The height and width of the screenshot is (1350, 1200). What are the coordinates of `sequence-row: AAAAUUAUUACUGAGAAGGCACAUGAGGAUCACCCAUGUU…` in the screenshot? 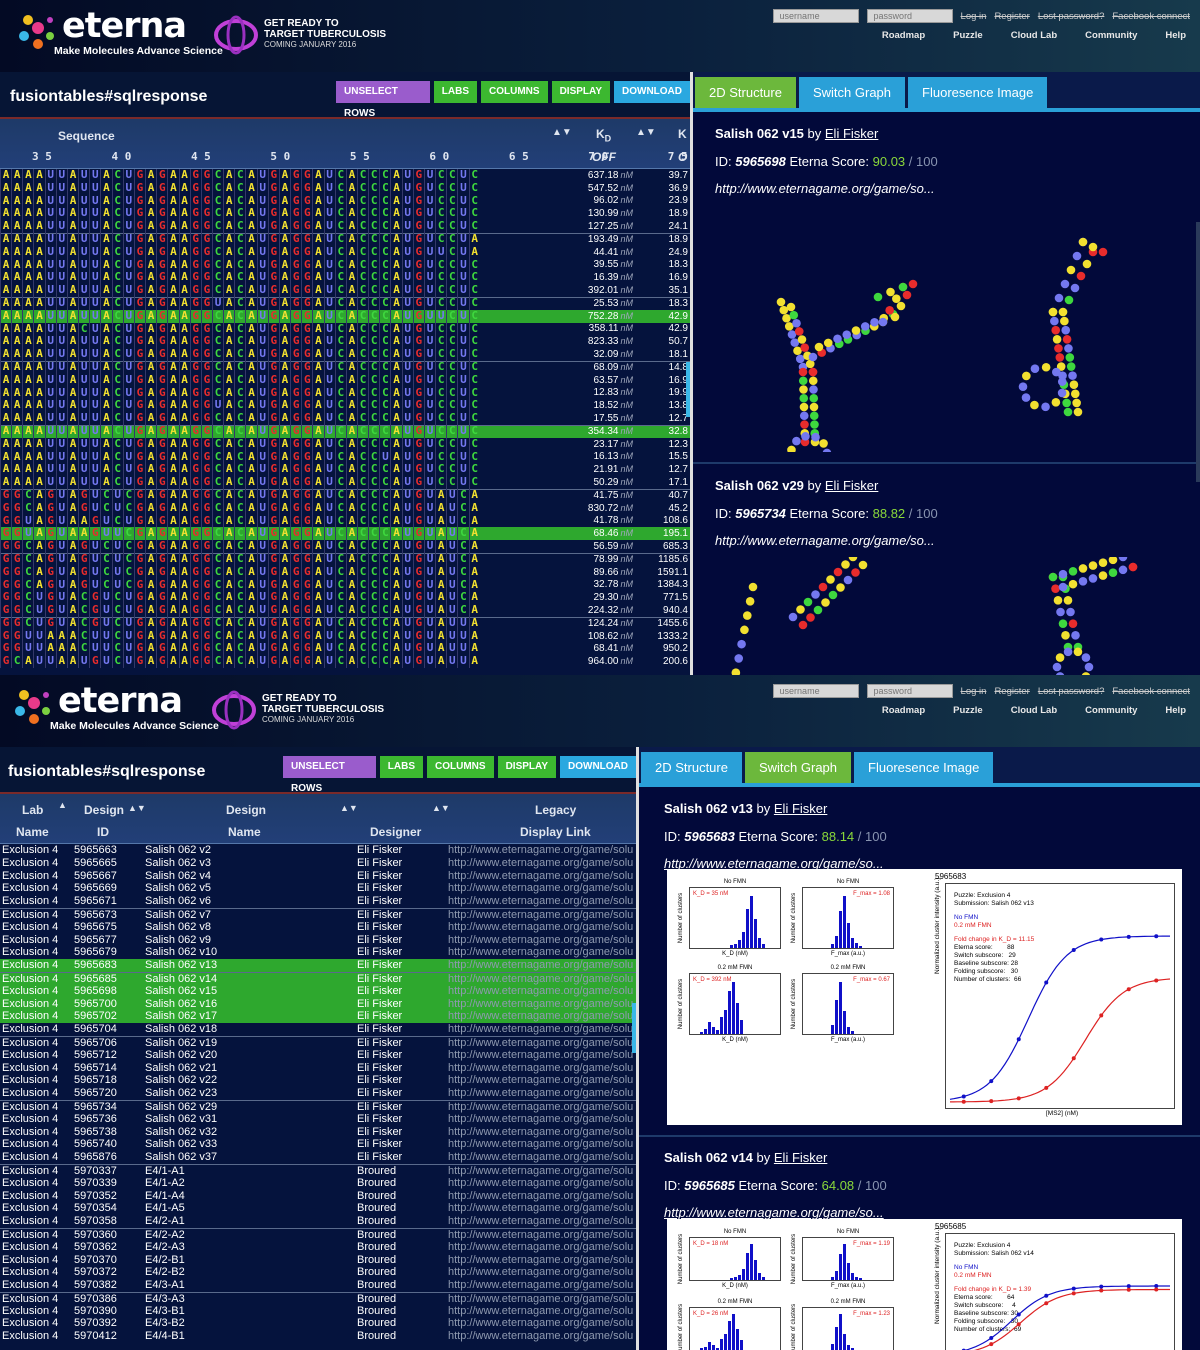 It's located at (345, 316).